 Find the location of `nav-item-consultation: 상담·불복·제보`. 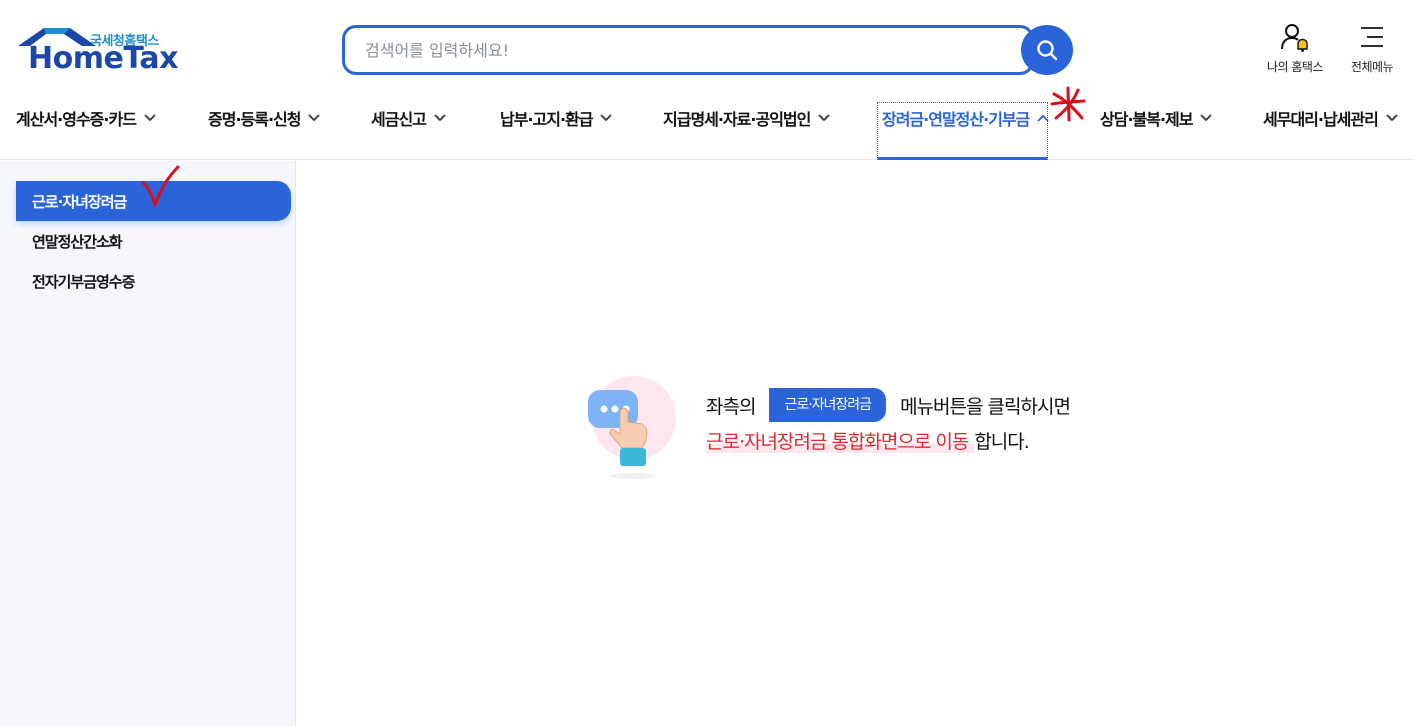

nav-item-consultation: 상담·불복·제보 is located at coordinates (1156, 118).